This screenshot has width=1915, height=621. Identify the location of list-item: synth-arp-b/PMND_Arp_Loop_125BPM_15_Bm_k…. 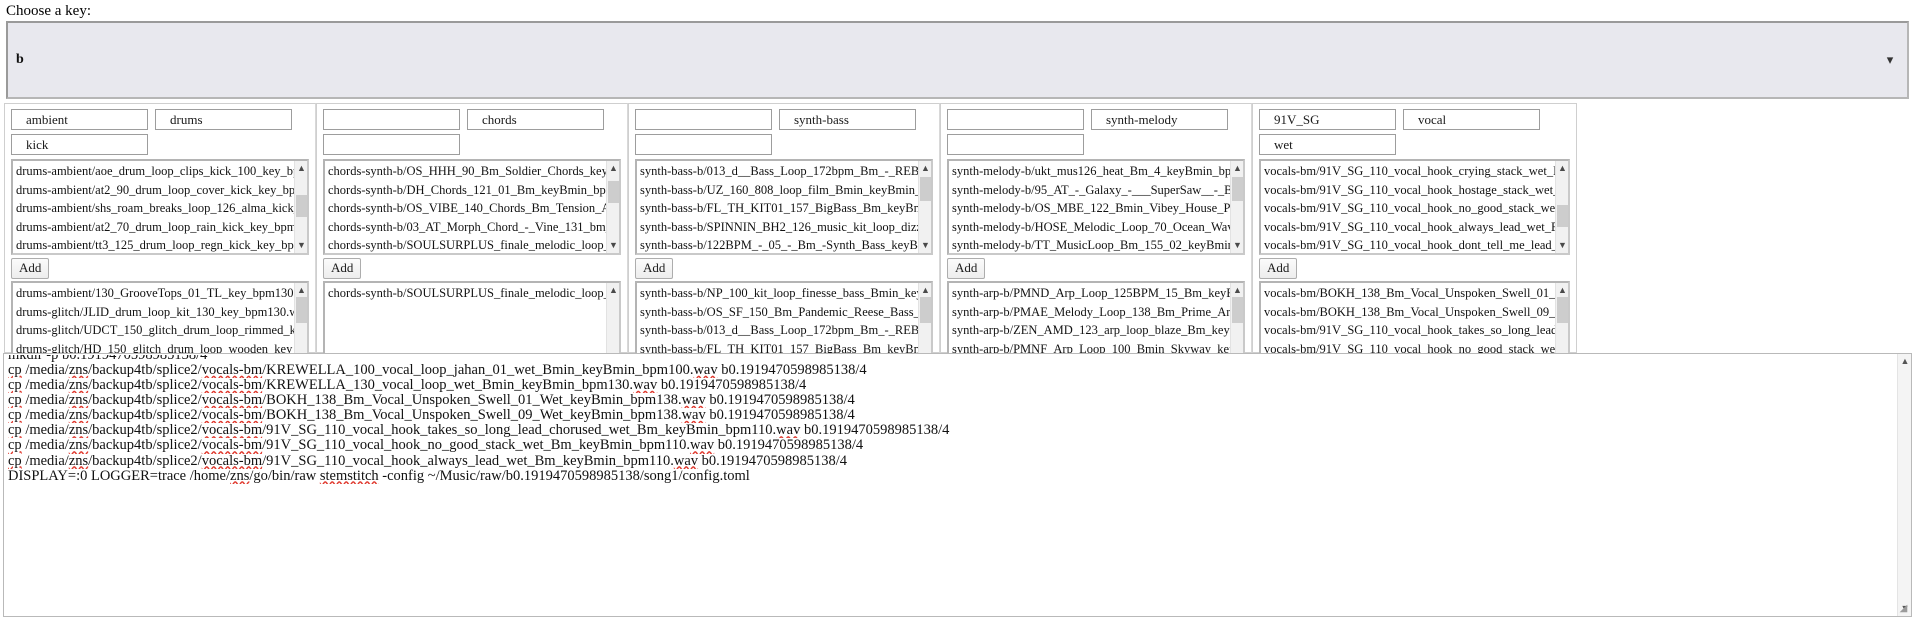
(1091, 293).